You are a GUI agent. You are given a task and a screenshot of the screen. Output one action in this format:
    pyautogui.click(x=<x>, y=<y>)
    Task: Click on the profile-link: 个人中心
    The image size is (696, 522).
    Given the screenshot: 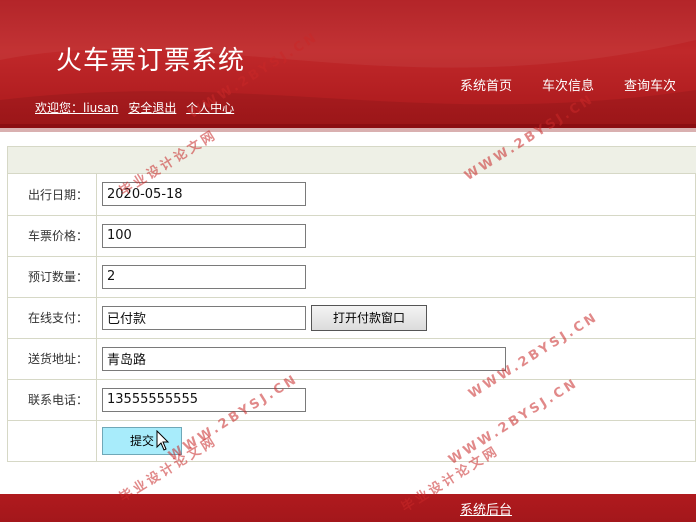 What is the action you would take?
    pyautogui.click(x=210, y=108)
    